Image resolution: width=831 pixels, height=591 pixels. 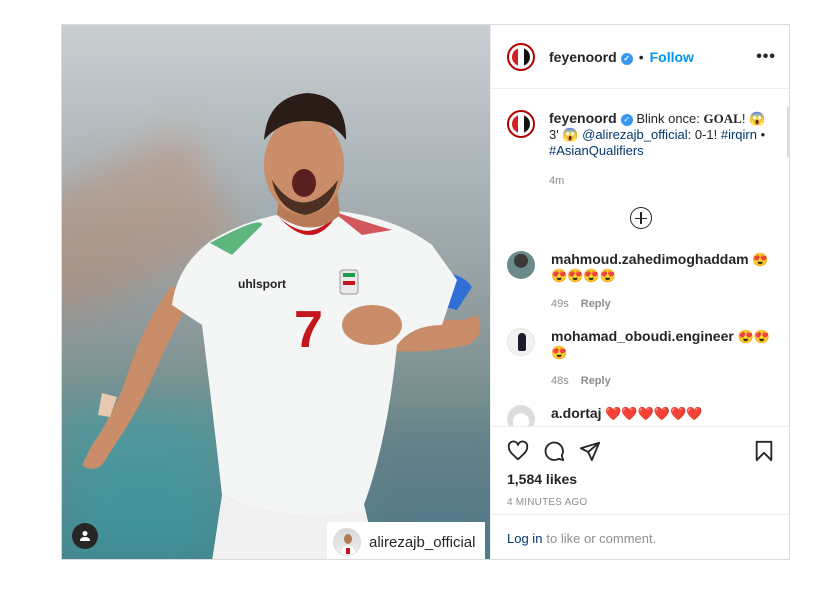 I want to click on load-more-comments, so click(x=640, y=218).